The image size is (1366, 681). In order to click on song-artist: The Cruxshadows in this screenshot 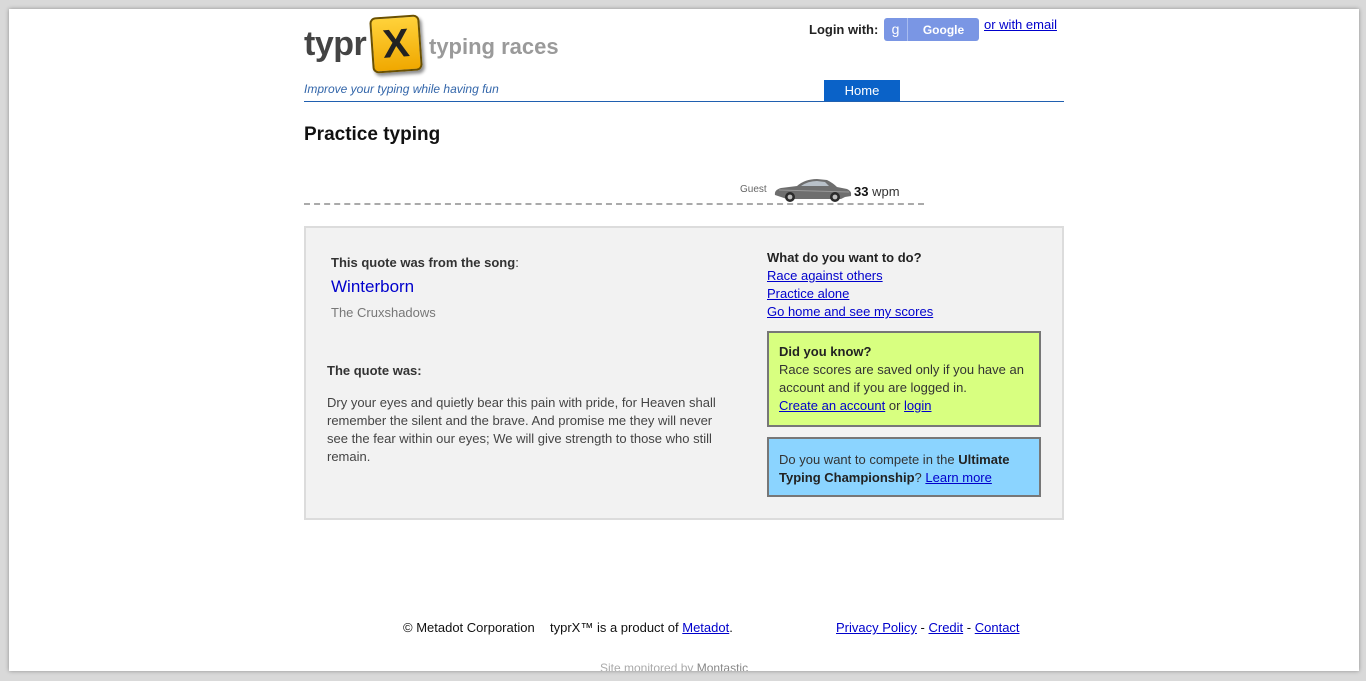, I will do `click(383, 312)`.